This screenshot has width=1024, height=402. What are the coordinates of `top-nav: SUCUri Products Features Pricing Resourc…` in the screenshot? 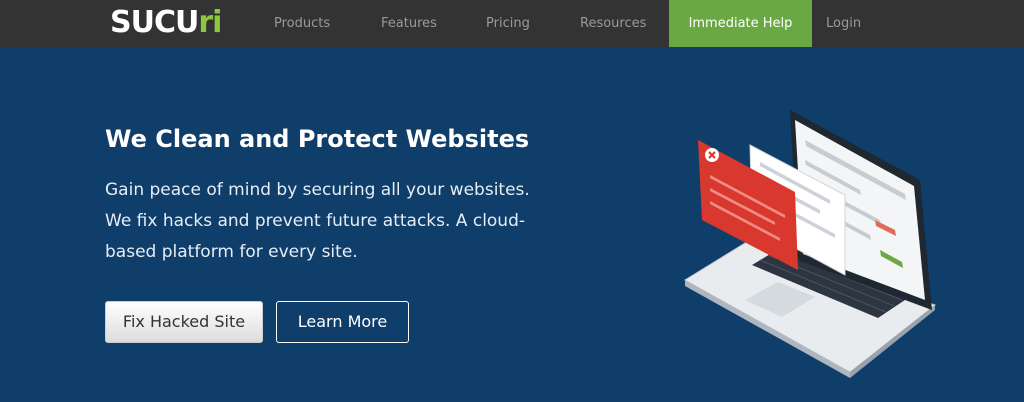 It's located at (512, 23).